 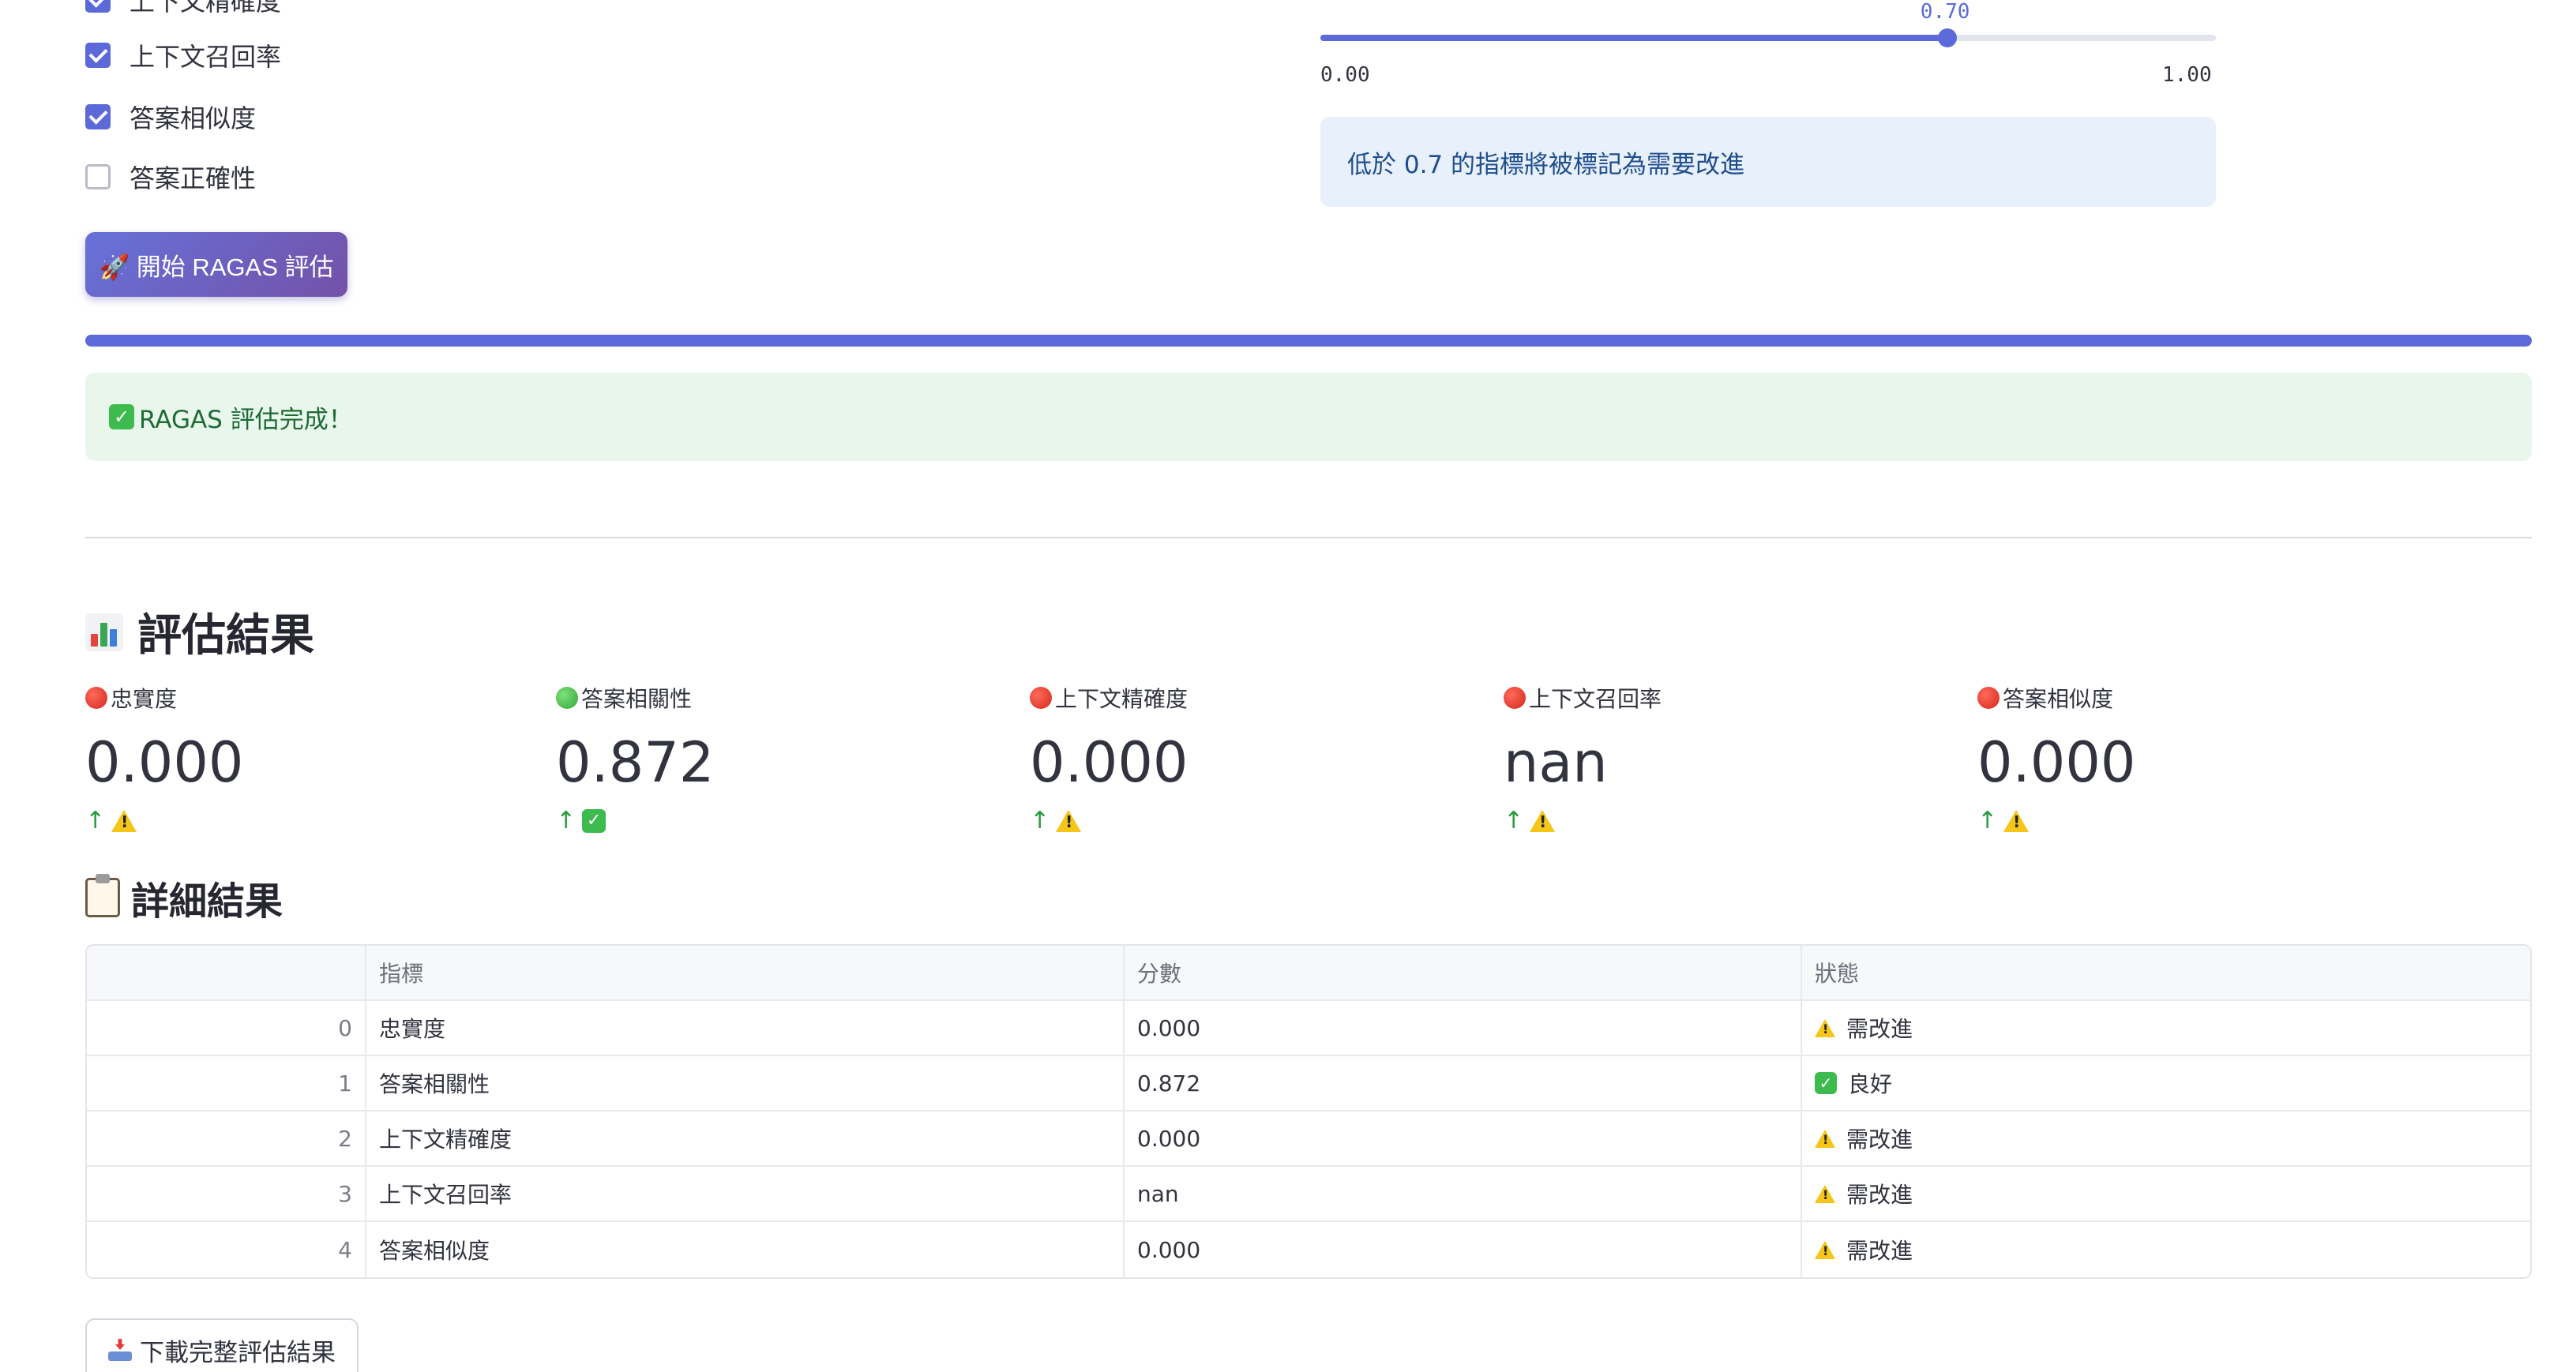 I want to click on metric-label-row: 忠實度, so click(x=322, y=698).